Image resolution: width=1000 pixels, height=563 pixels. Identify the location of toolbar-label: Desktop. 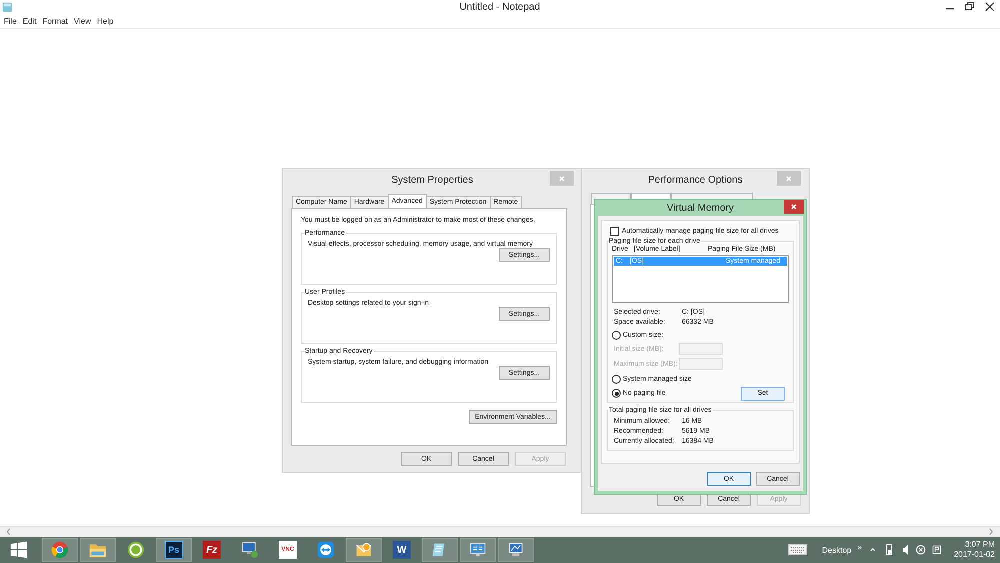
(837, 550).